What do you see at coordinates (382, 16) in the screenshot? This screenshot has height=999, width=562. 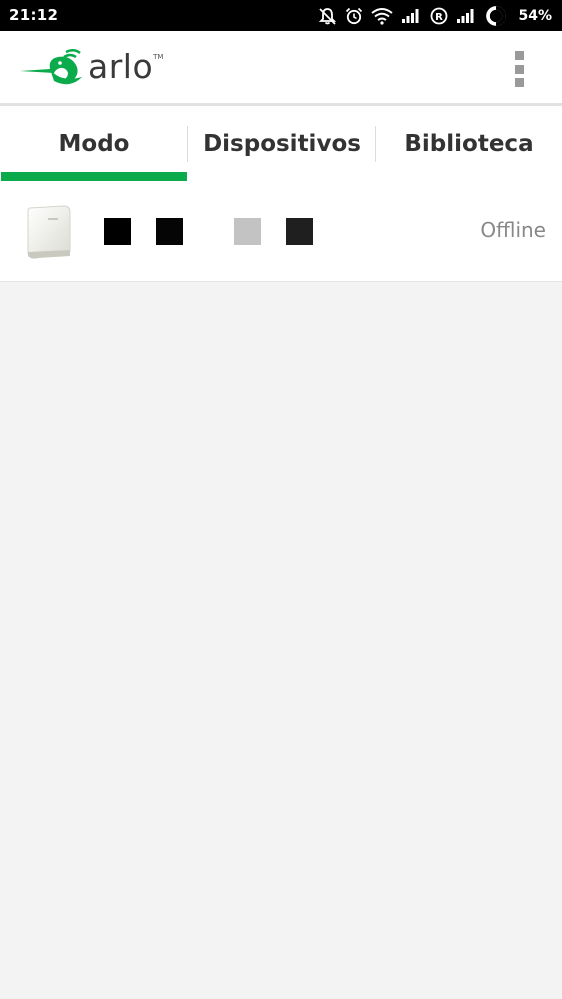 I see `wifi-icon` at bounding box center [382, 16].